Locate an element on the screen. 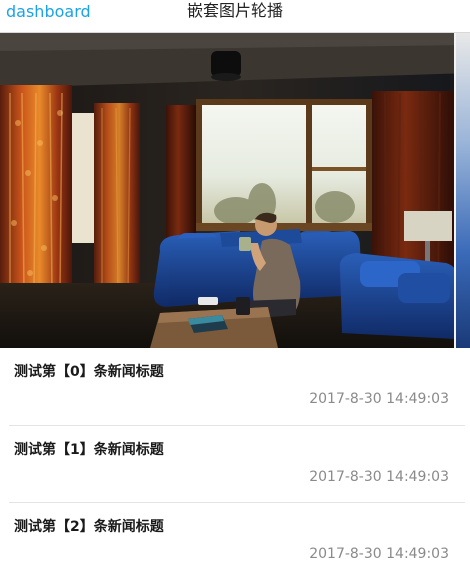 This screenshot has width=470, height=569. news-title: 测试第【1】条新闻标题 is located at coordinates (89, 450).